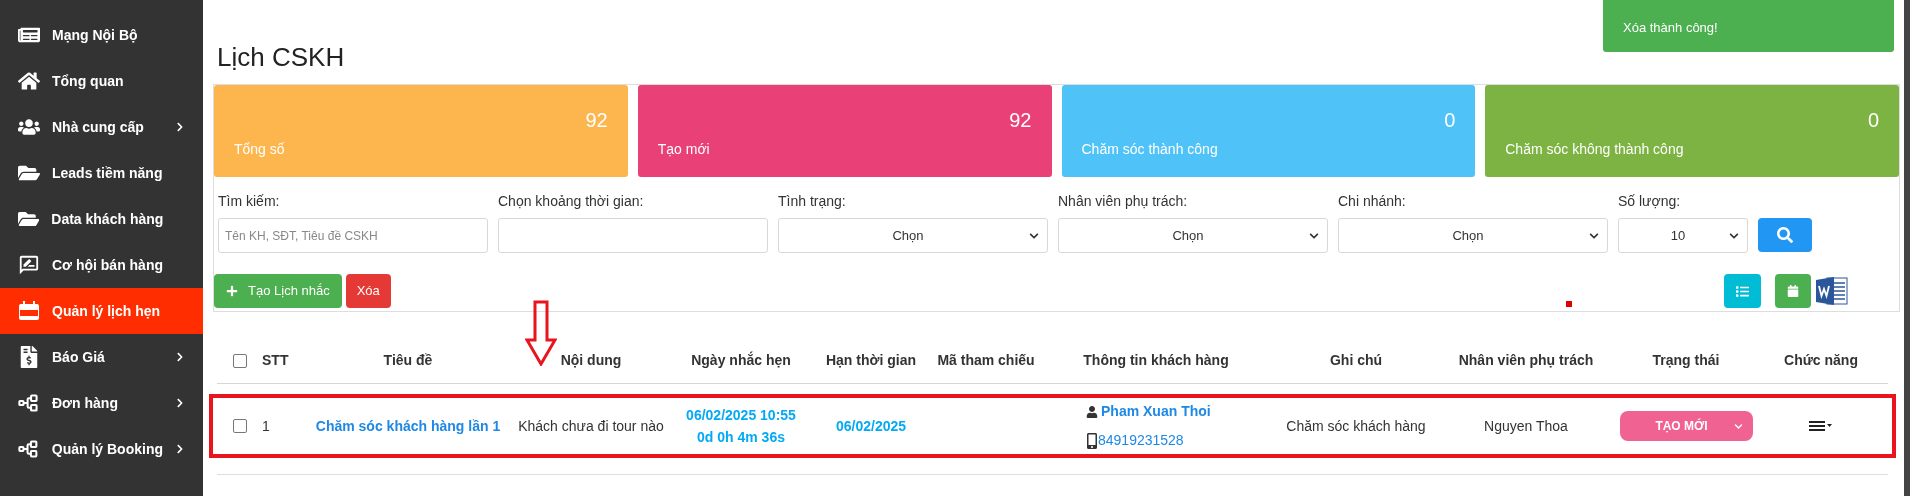 The width and height of the screenshot is (1918, 496). I want to click on column-header: Nội dung, so click(591, 360).